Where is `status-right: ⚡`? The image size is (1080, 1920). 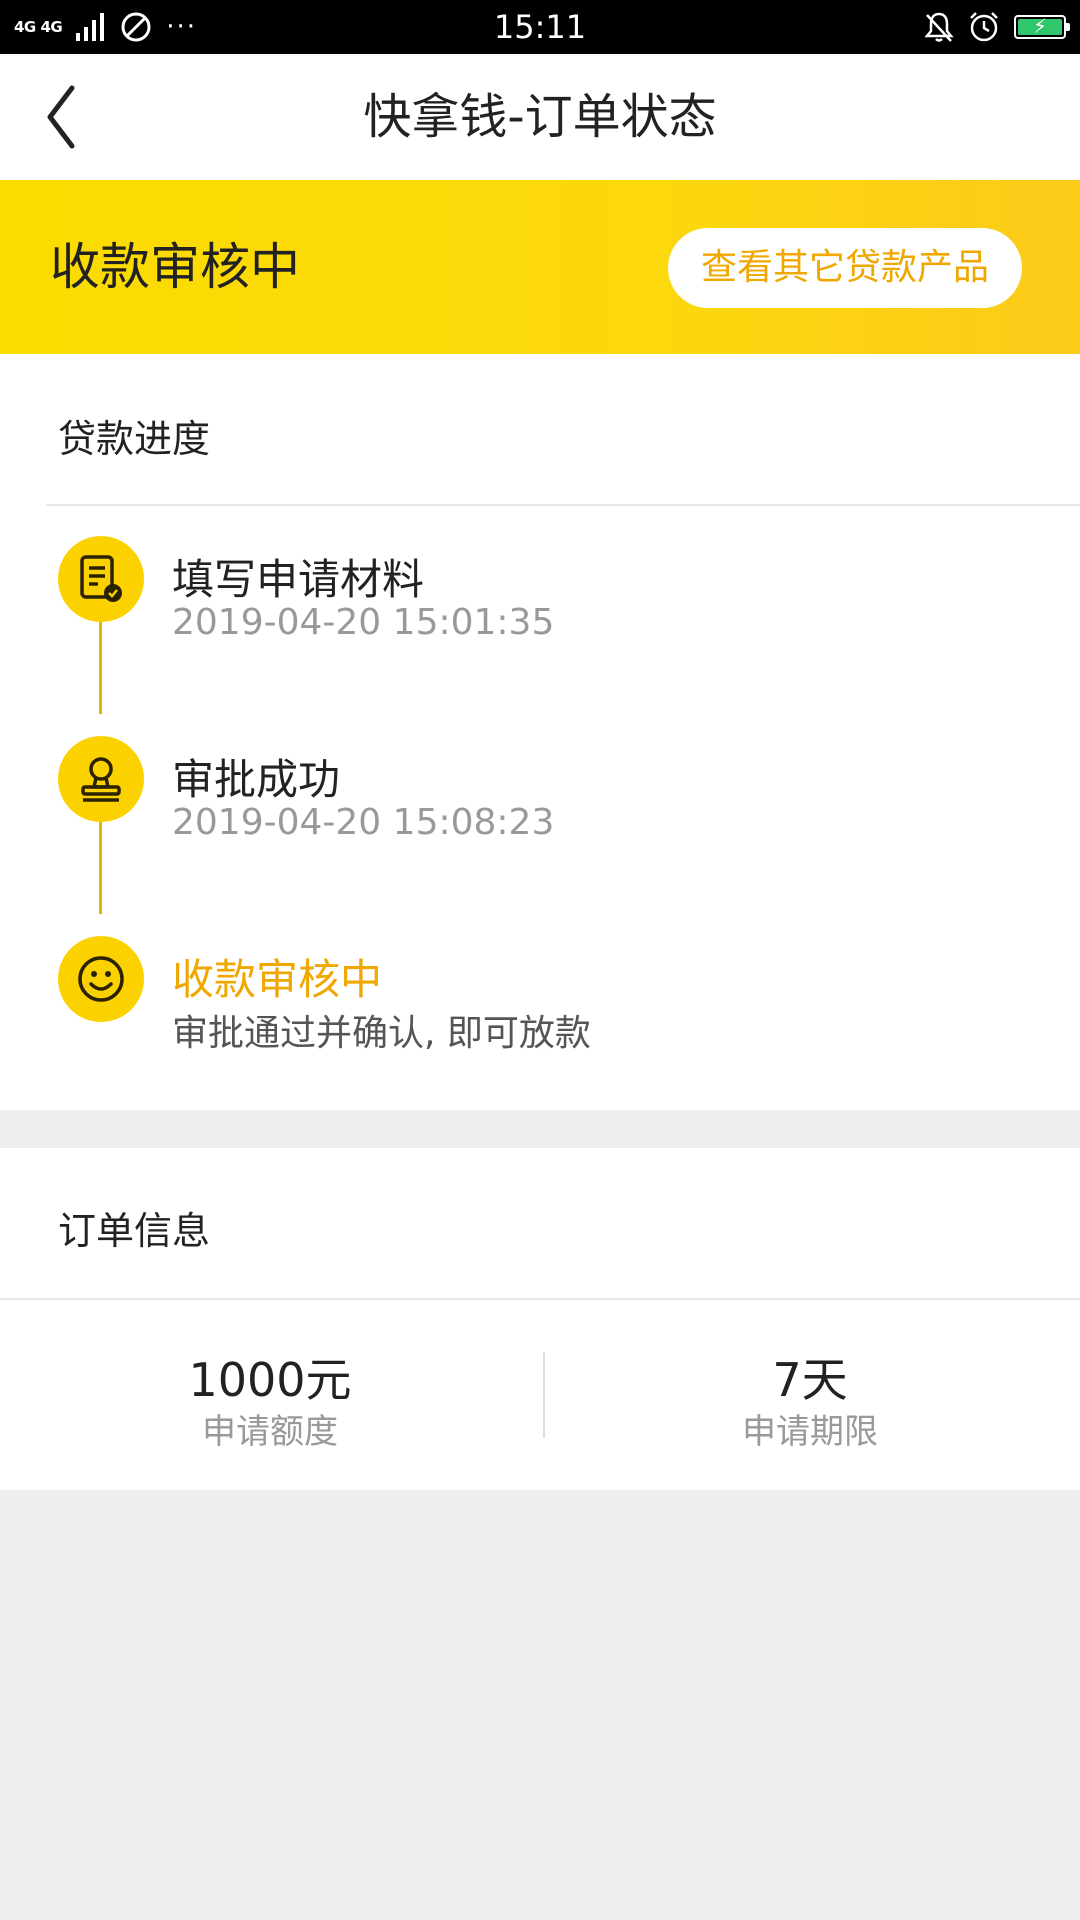
status-right: ⚡ is located at coordinates (997, 27).